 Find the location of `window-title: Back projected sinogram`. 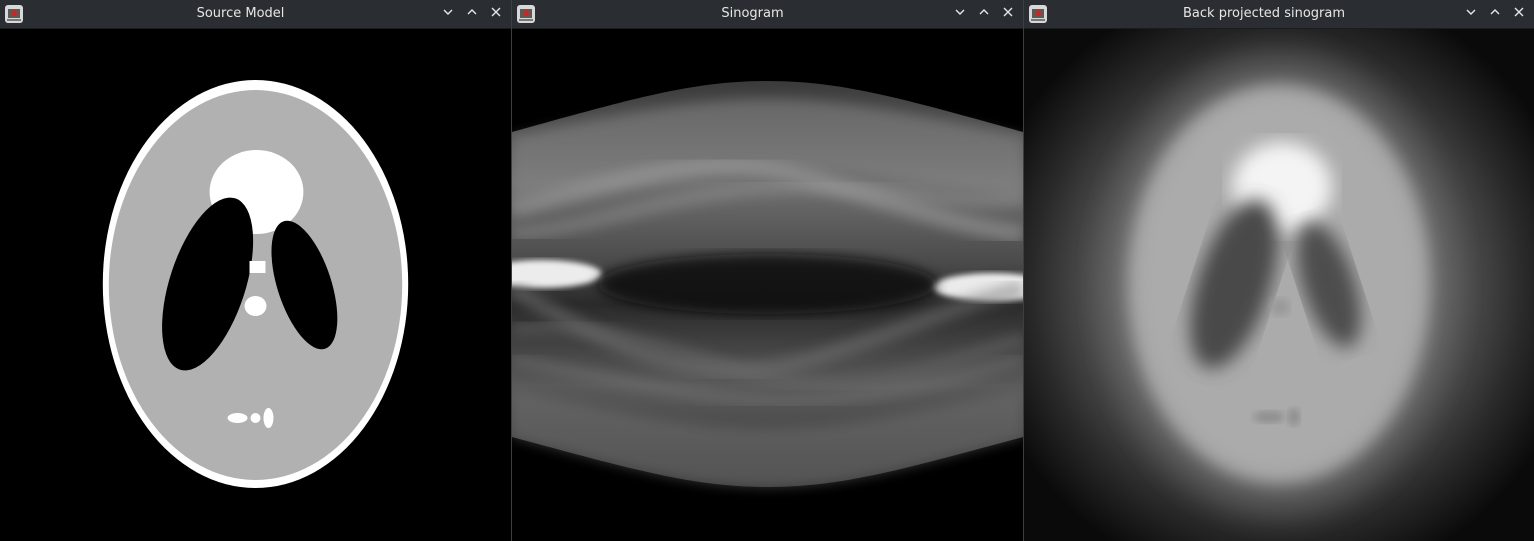

window-title: Back projected sinogram is located at coordinates (1264, 13).